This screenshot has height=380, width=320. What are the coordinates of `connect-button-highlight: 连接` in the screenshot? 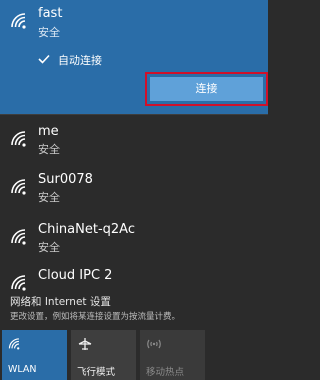 It's located at (206, 89).